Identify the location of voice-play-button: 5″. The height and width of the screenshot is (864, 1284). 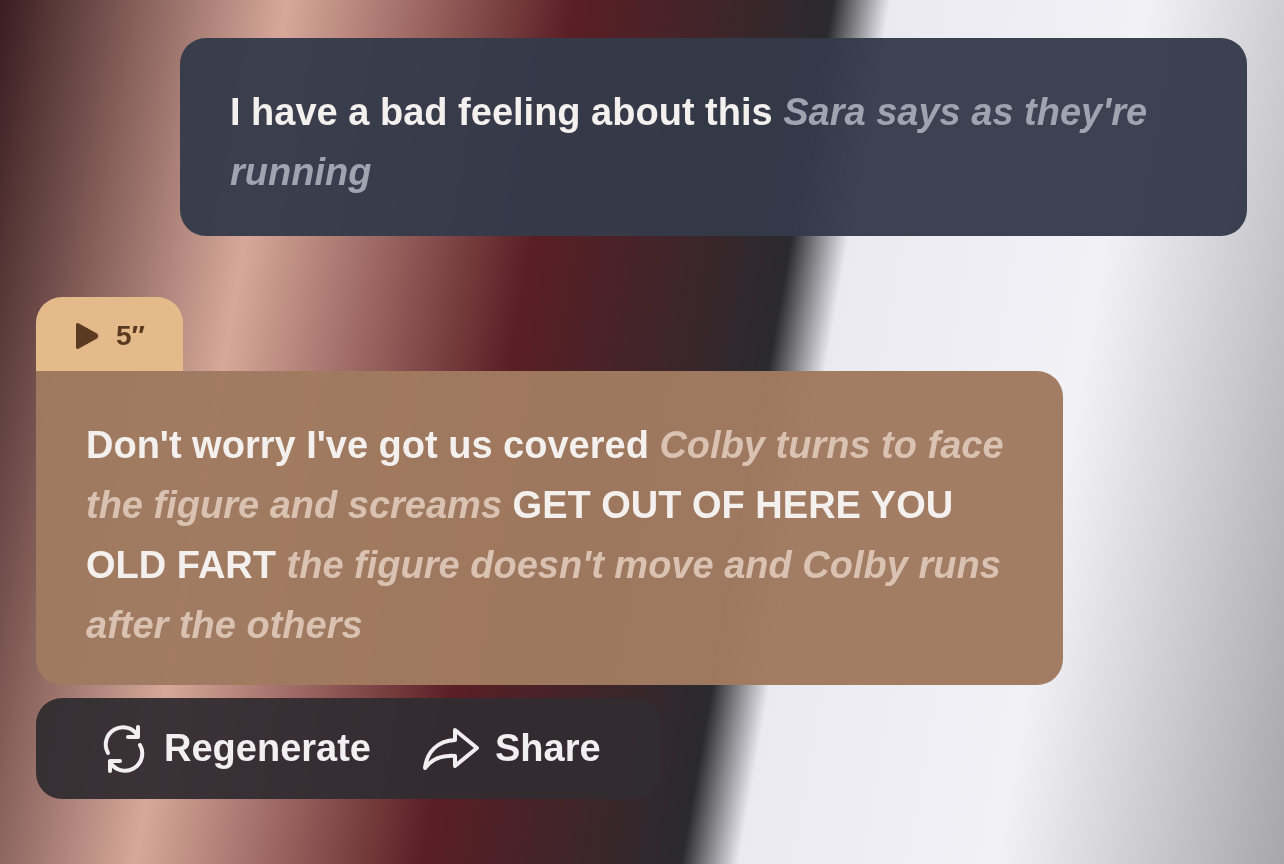
(109, 334).